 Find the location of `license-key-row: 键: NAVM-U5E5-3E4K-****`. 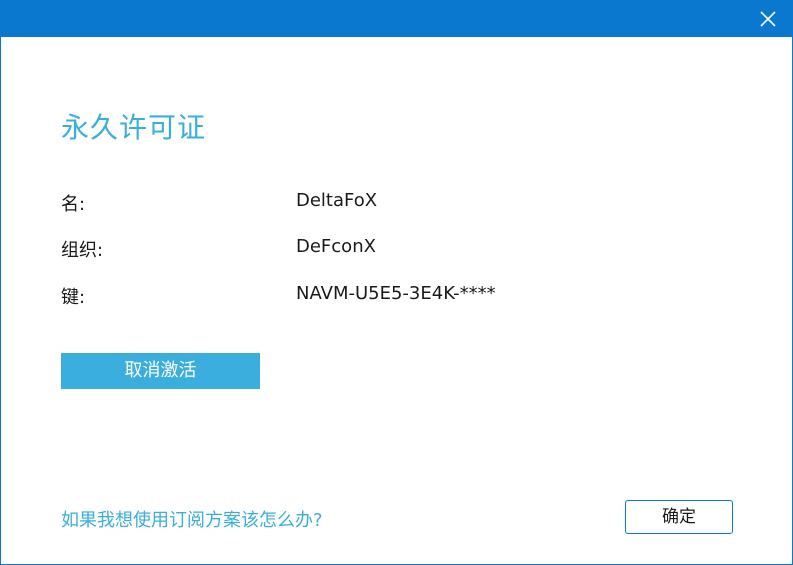

license-key-row: 键: NAVM-U5E5-3E4K-**** is located at coordinates (361, 295).